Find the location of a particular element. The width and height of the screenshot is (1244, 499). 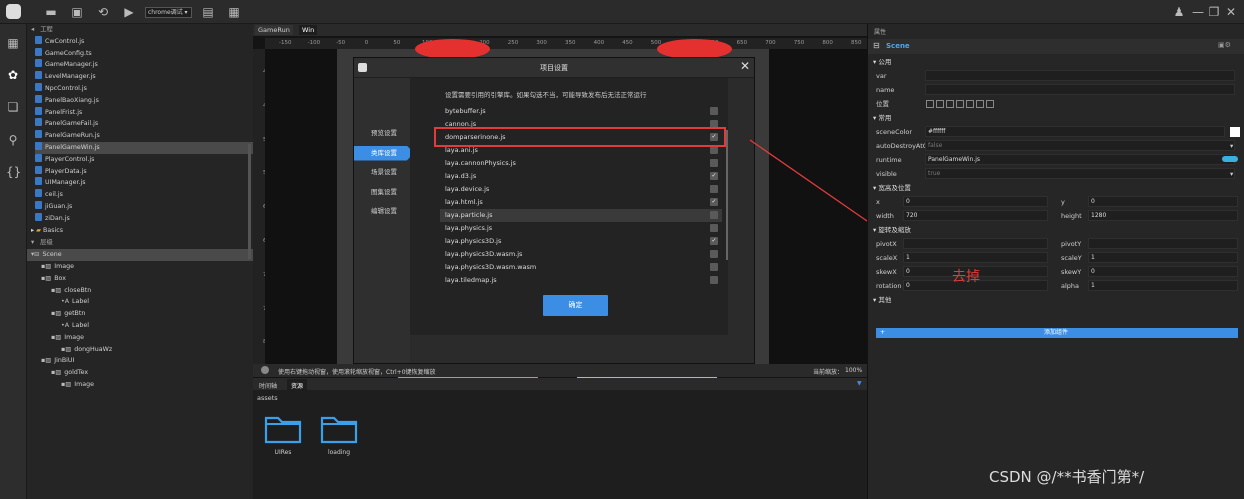

library-item: laya.physics3D.wasm.js is located at coordinates (581, 254).